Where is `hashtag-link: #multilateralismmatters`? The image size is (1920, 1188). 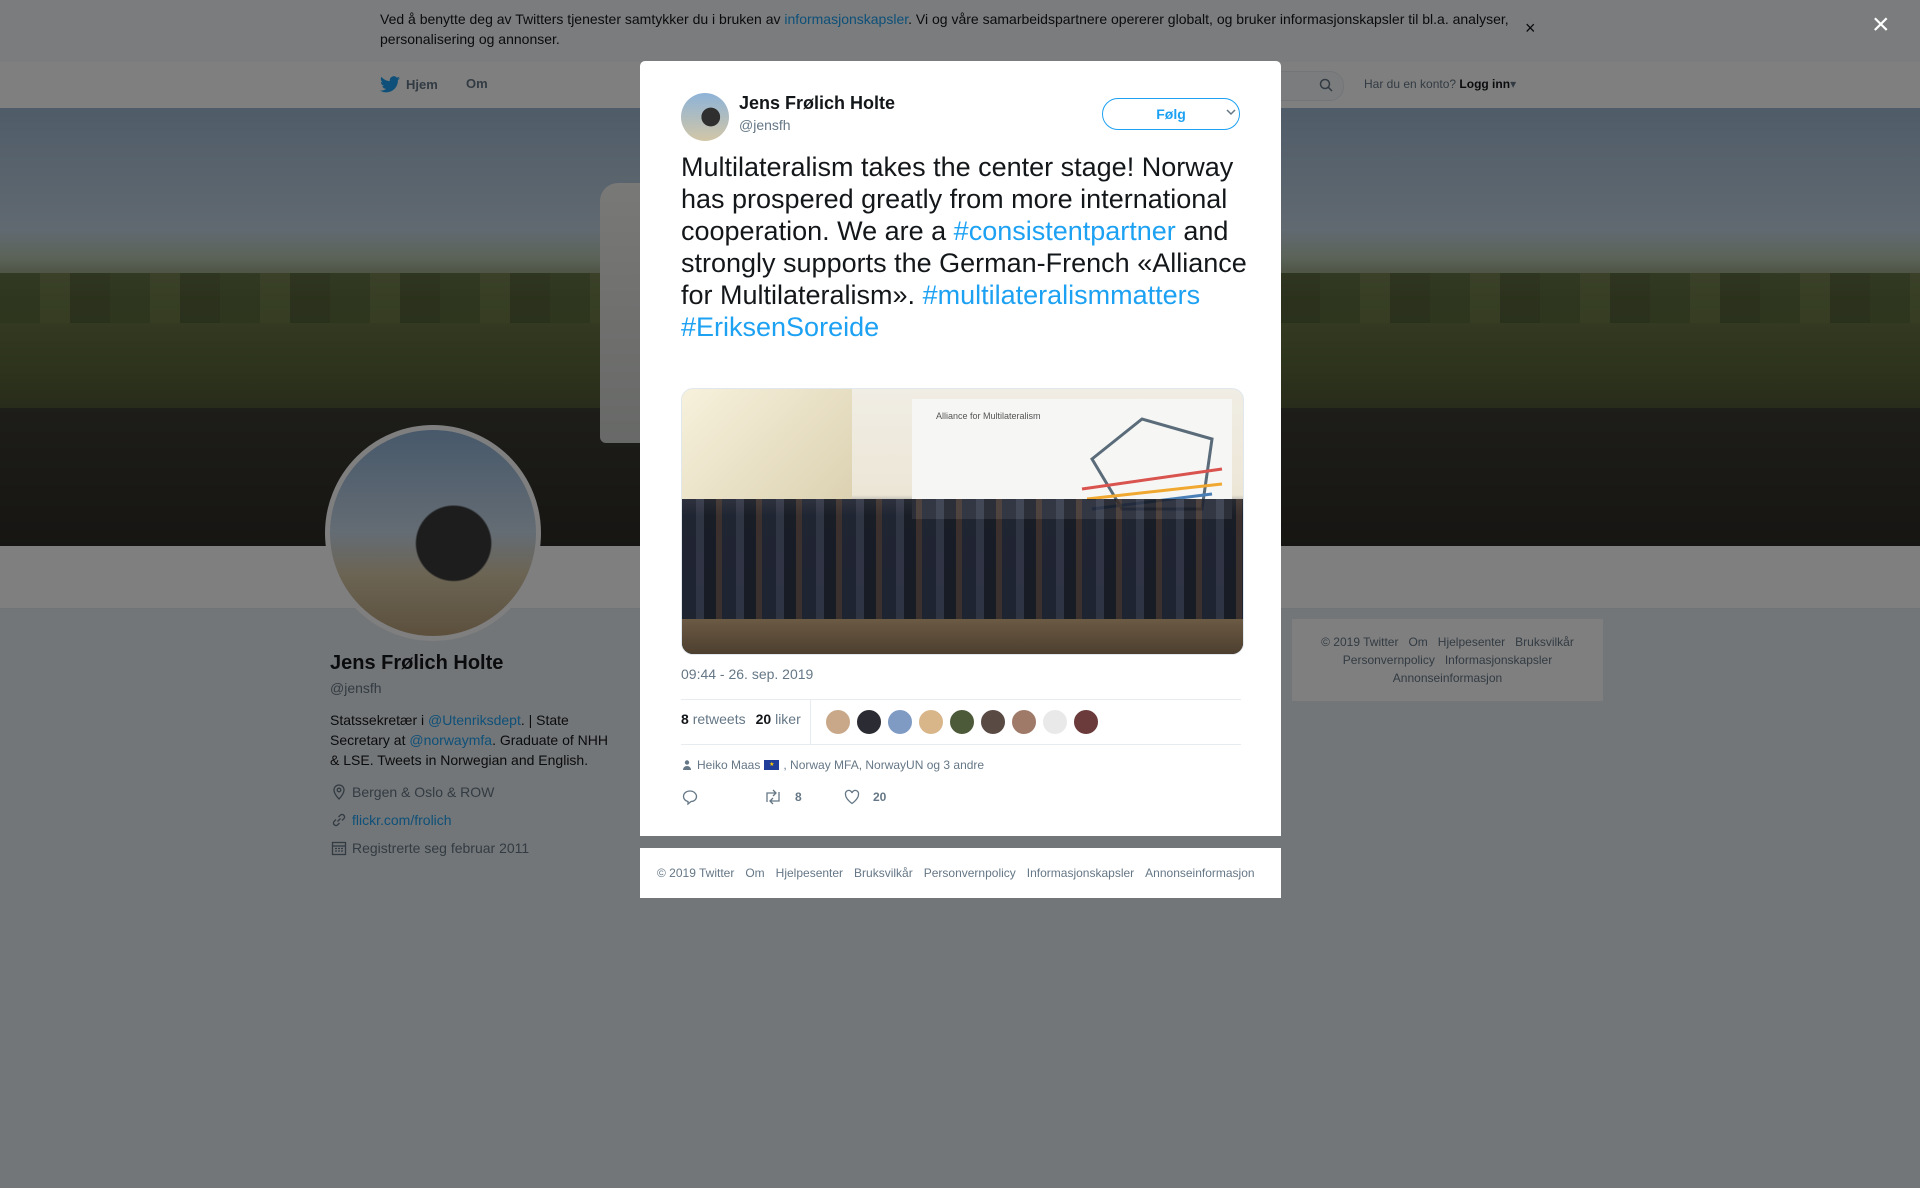
hashtag-link: #multilateralismmatters is located at coordinates (1062, 295).